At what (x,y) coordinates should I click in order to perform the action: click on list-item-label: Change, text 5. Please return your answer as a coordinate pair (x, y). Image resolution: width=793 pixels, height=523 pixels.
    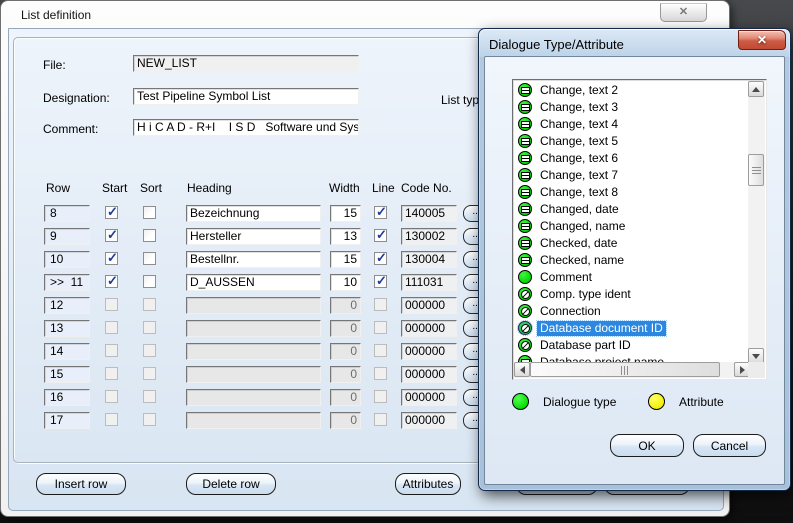
    Looking at the image, I should click on (579, 141).